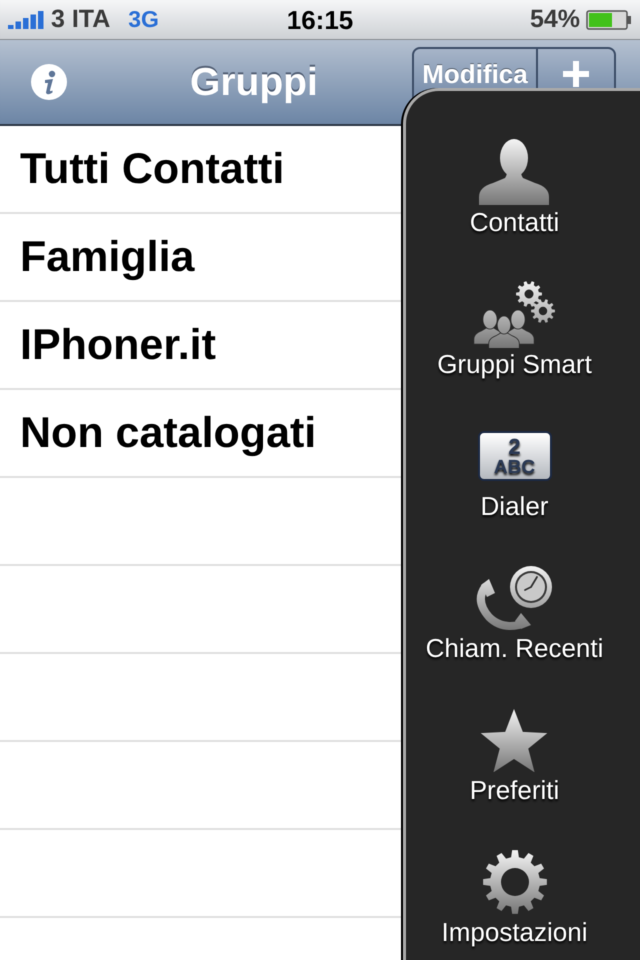  Describe the element at coordinates (514, 314) in the screenshot. I see `people-gears-icon` at that location.